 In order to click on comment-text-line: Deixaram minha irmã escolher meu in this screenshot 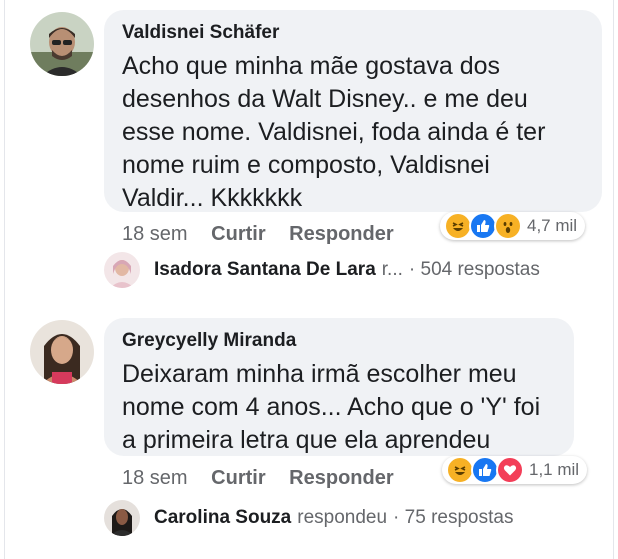, I will do `click(319, 374)`.